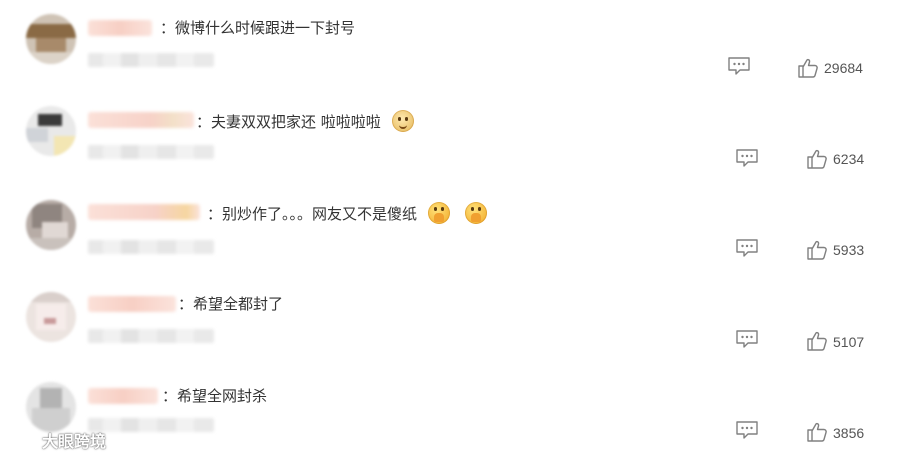  What do you see at coordinates (849, 159) in the screenshot?
I see `like-count: 6234` at bounding box center [849, 159].